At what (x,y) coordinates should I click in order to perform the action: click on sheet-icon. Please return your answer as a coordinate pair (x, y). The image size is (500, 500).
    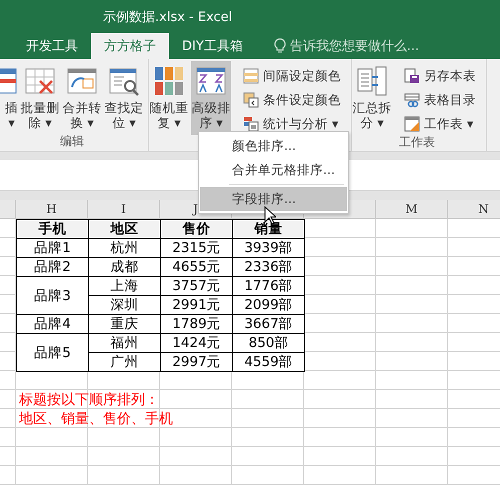
    Looking at the image, I should click on (412, 124).